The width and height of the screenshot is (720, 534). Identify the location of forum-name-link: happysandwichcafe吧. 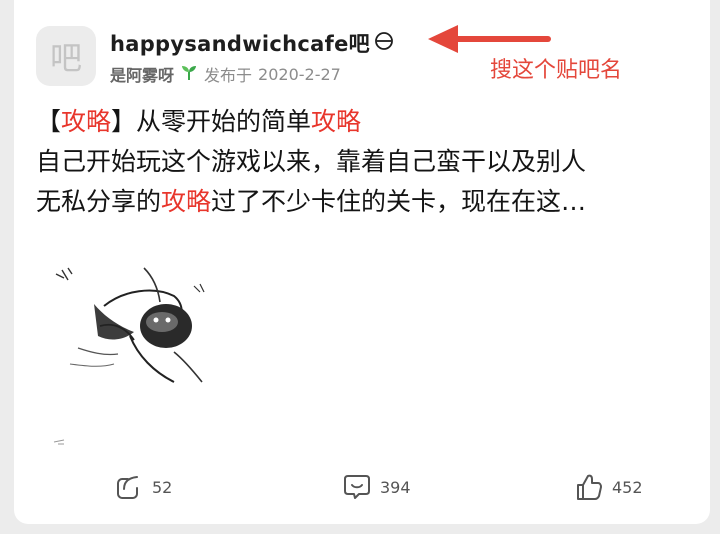
(252, 43).